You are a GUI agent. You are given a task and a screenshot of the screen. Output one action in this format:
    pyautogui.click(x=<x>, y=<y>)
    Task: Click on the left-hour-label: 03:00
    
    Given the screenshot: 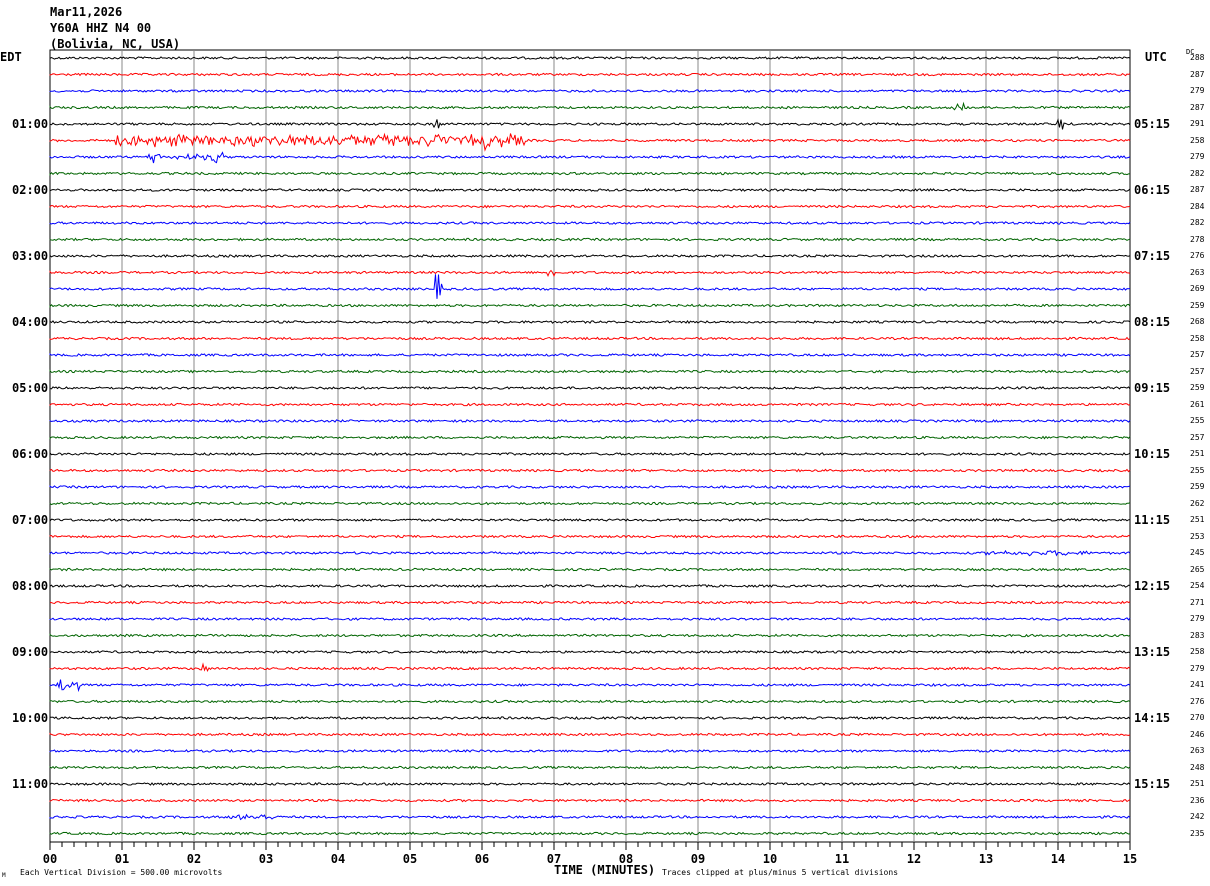 What is the action you would take?
    pyautogui.click(x=30, y=256)
    